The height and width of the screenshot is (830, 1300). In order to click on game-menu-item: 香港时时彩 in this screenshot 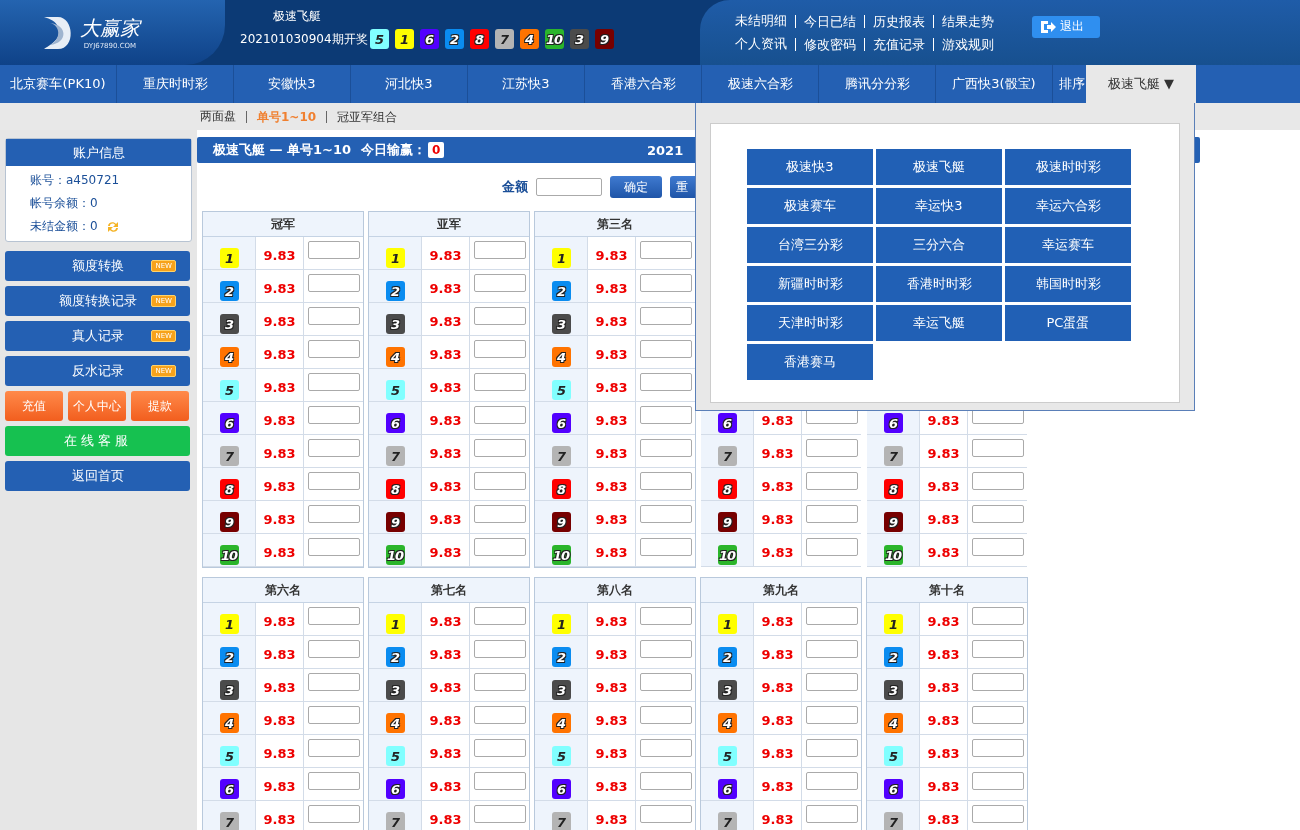, I will do `click(939, 284)`.